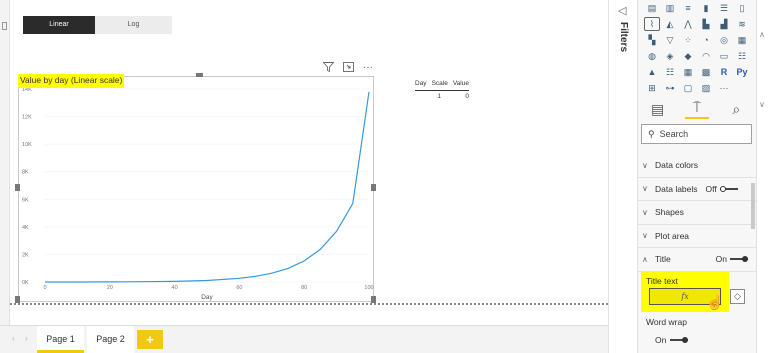  What do you see at coordinates (623, 176) in the screenshot?
I see `filters-pane-collapsed: ◁ Filters` at bounding box center [623, 176].